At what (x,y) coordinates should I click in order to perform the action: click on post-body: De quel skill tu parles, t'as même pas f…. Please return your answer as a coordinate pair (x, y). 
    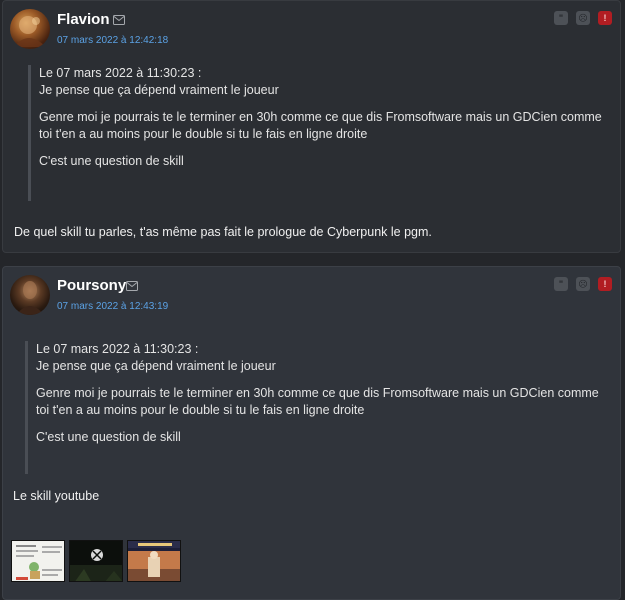
    Looking at the image, I should click on (223, 232).